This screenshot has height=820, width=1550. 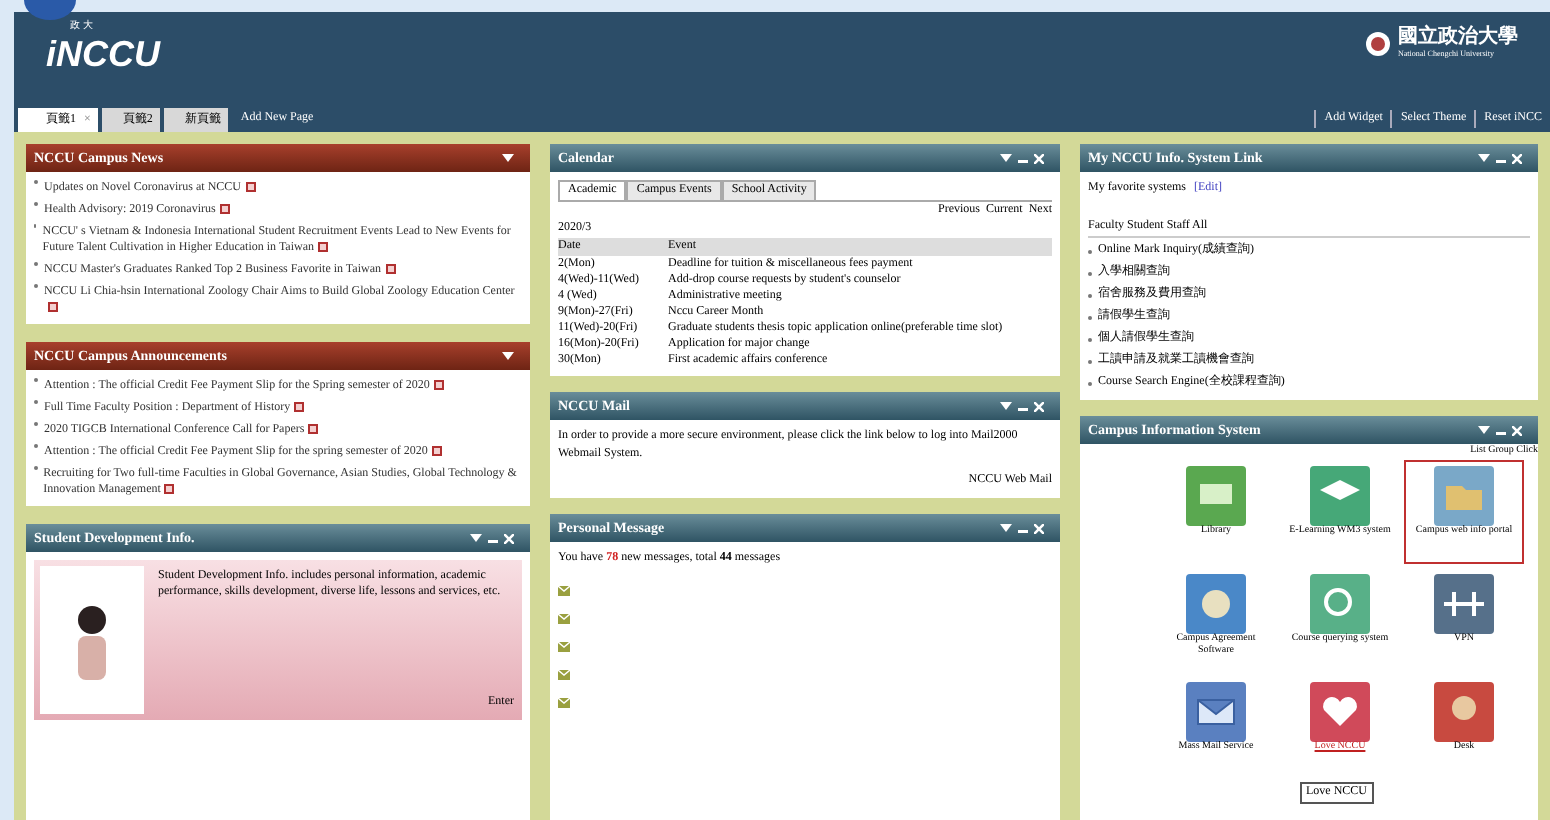 What do you see at coordinates (1464, 603) in the screenshot?
I see `network-icon` at bounding box center [1464, 603].